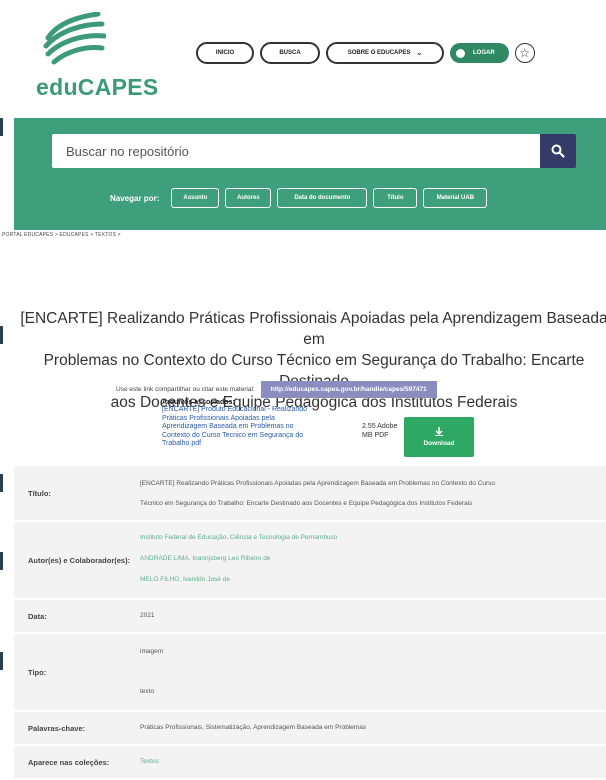 The height and width of the screenshot is (780, 606). I want to click on author-link: ANDRADE LIMA, Ioannjsberg Leo Ribeiro de, so click(205, 558).